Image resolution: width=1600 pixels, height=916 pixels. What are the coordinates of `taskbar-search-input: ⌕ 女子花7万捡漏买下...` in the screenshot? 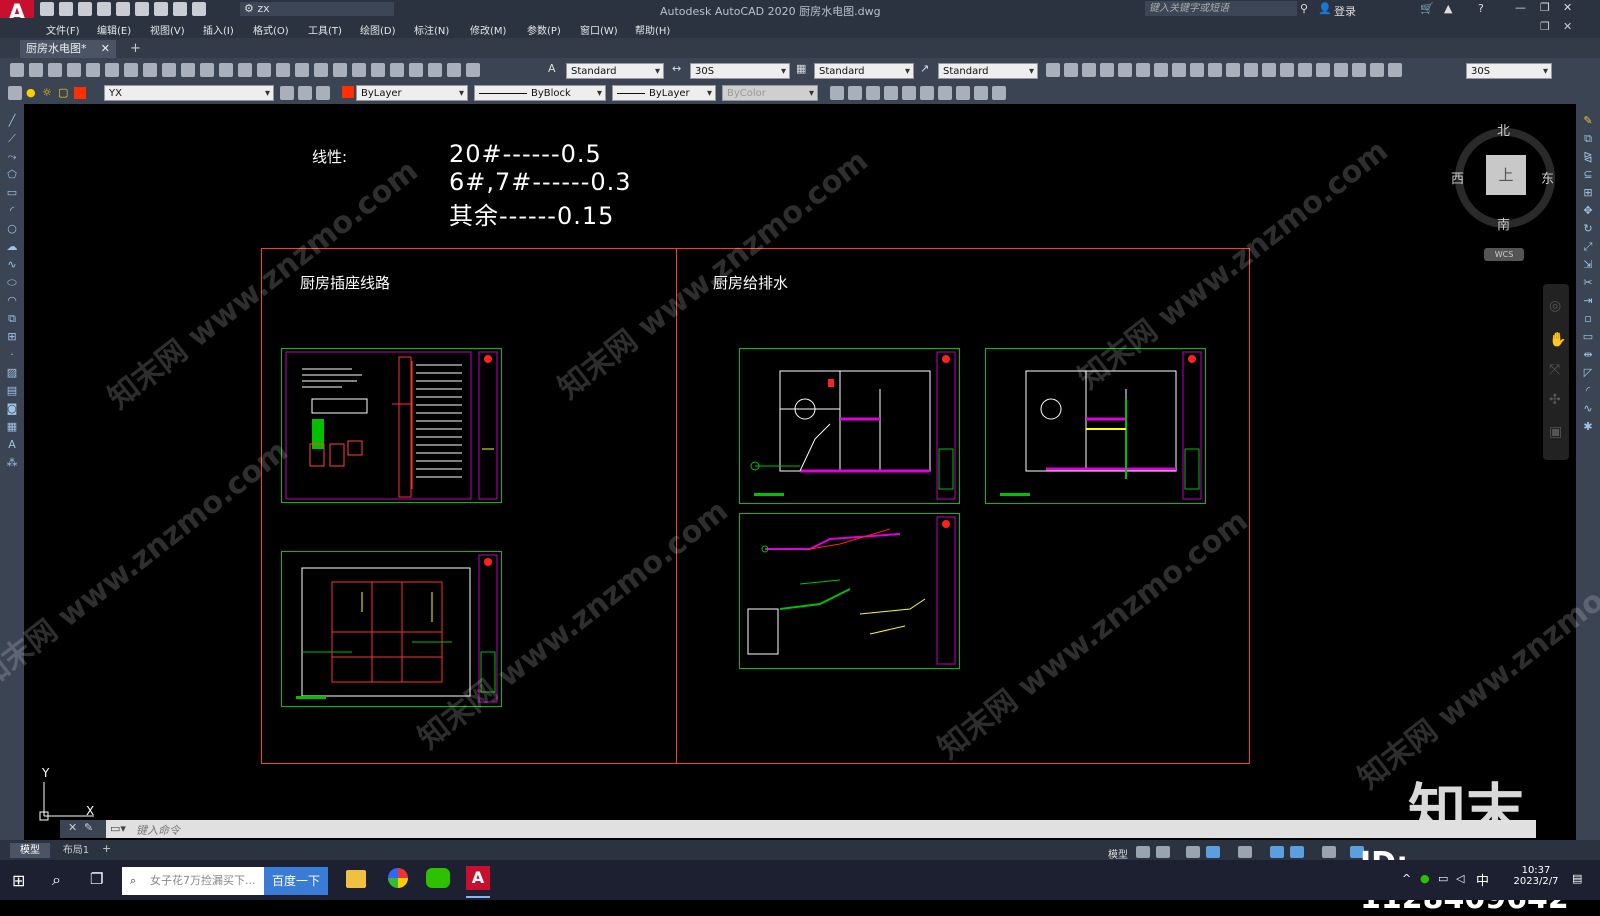 It's located at (193, 881).